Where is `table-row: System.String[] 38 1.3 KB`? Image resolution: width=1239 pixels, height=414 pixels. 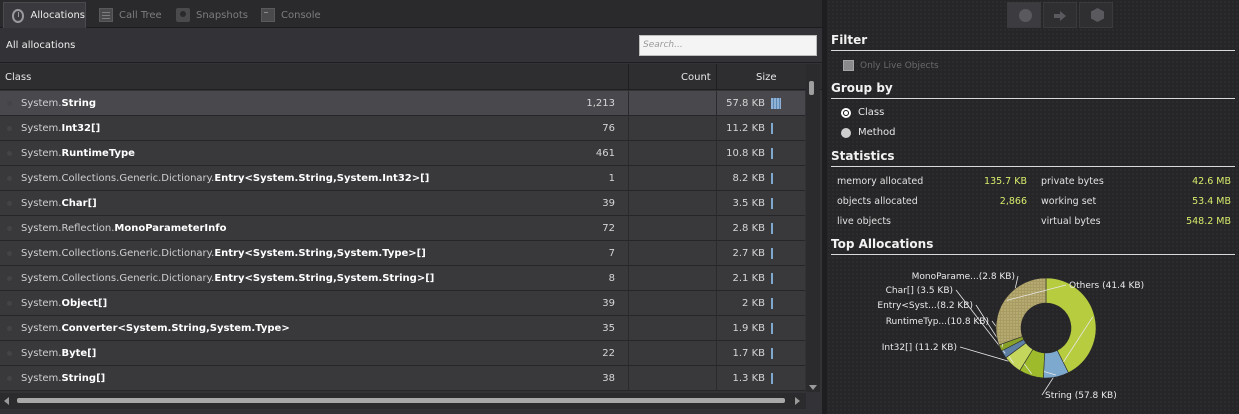 table-row: System.String[] 38 1.3 KB is located at coordinates (402, 378).